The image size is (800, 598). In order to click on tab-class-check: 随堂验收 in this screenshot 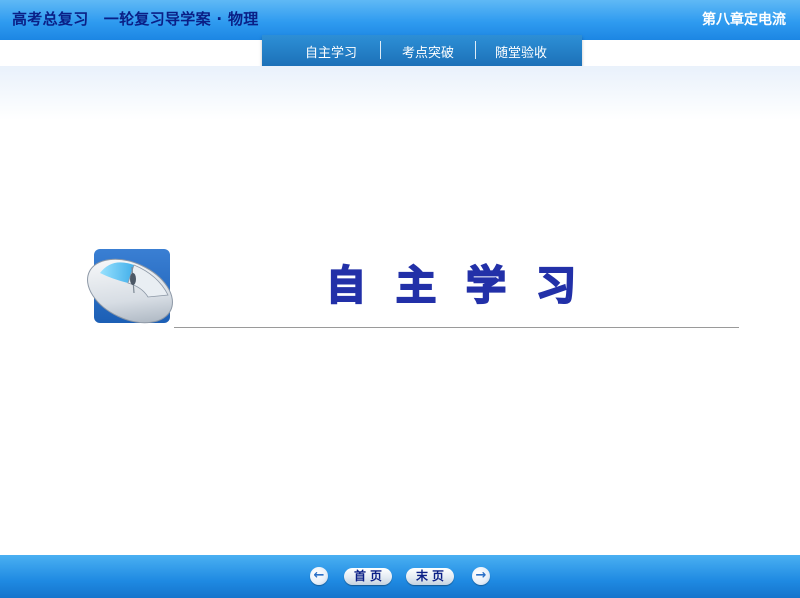, I will do `click(521, 51)`.